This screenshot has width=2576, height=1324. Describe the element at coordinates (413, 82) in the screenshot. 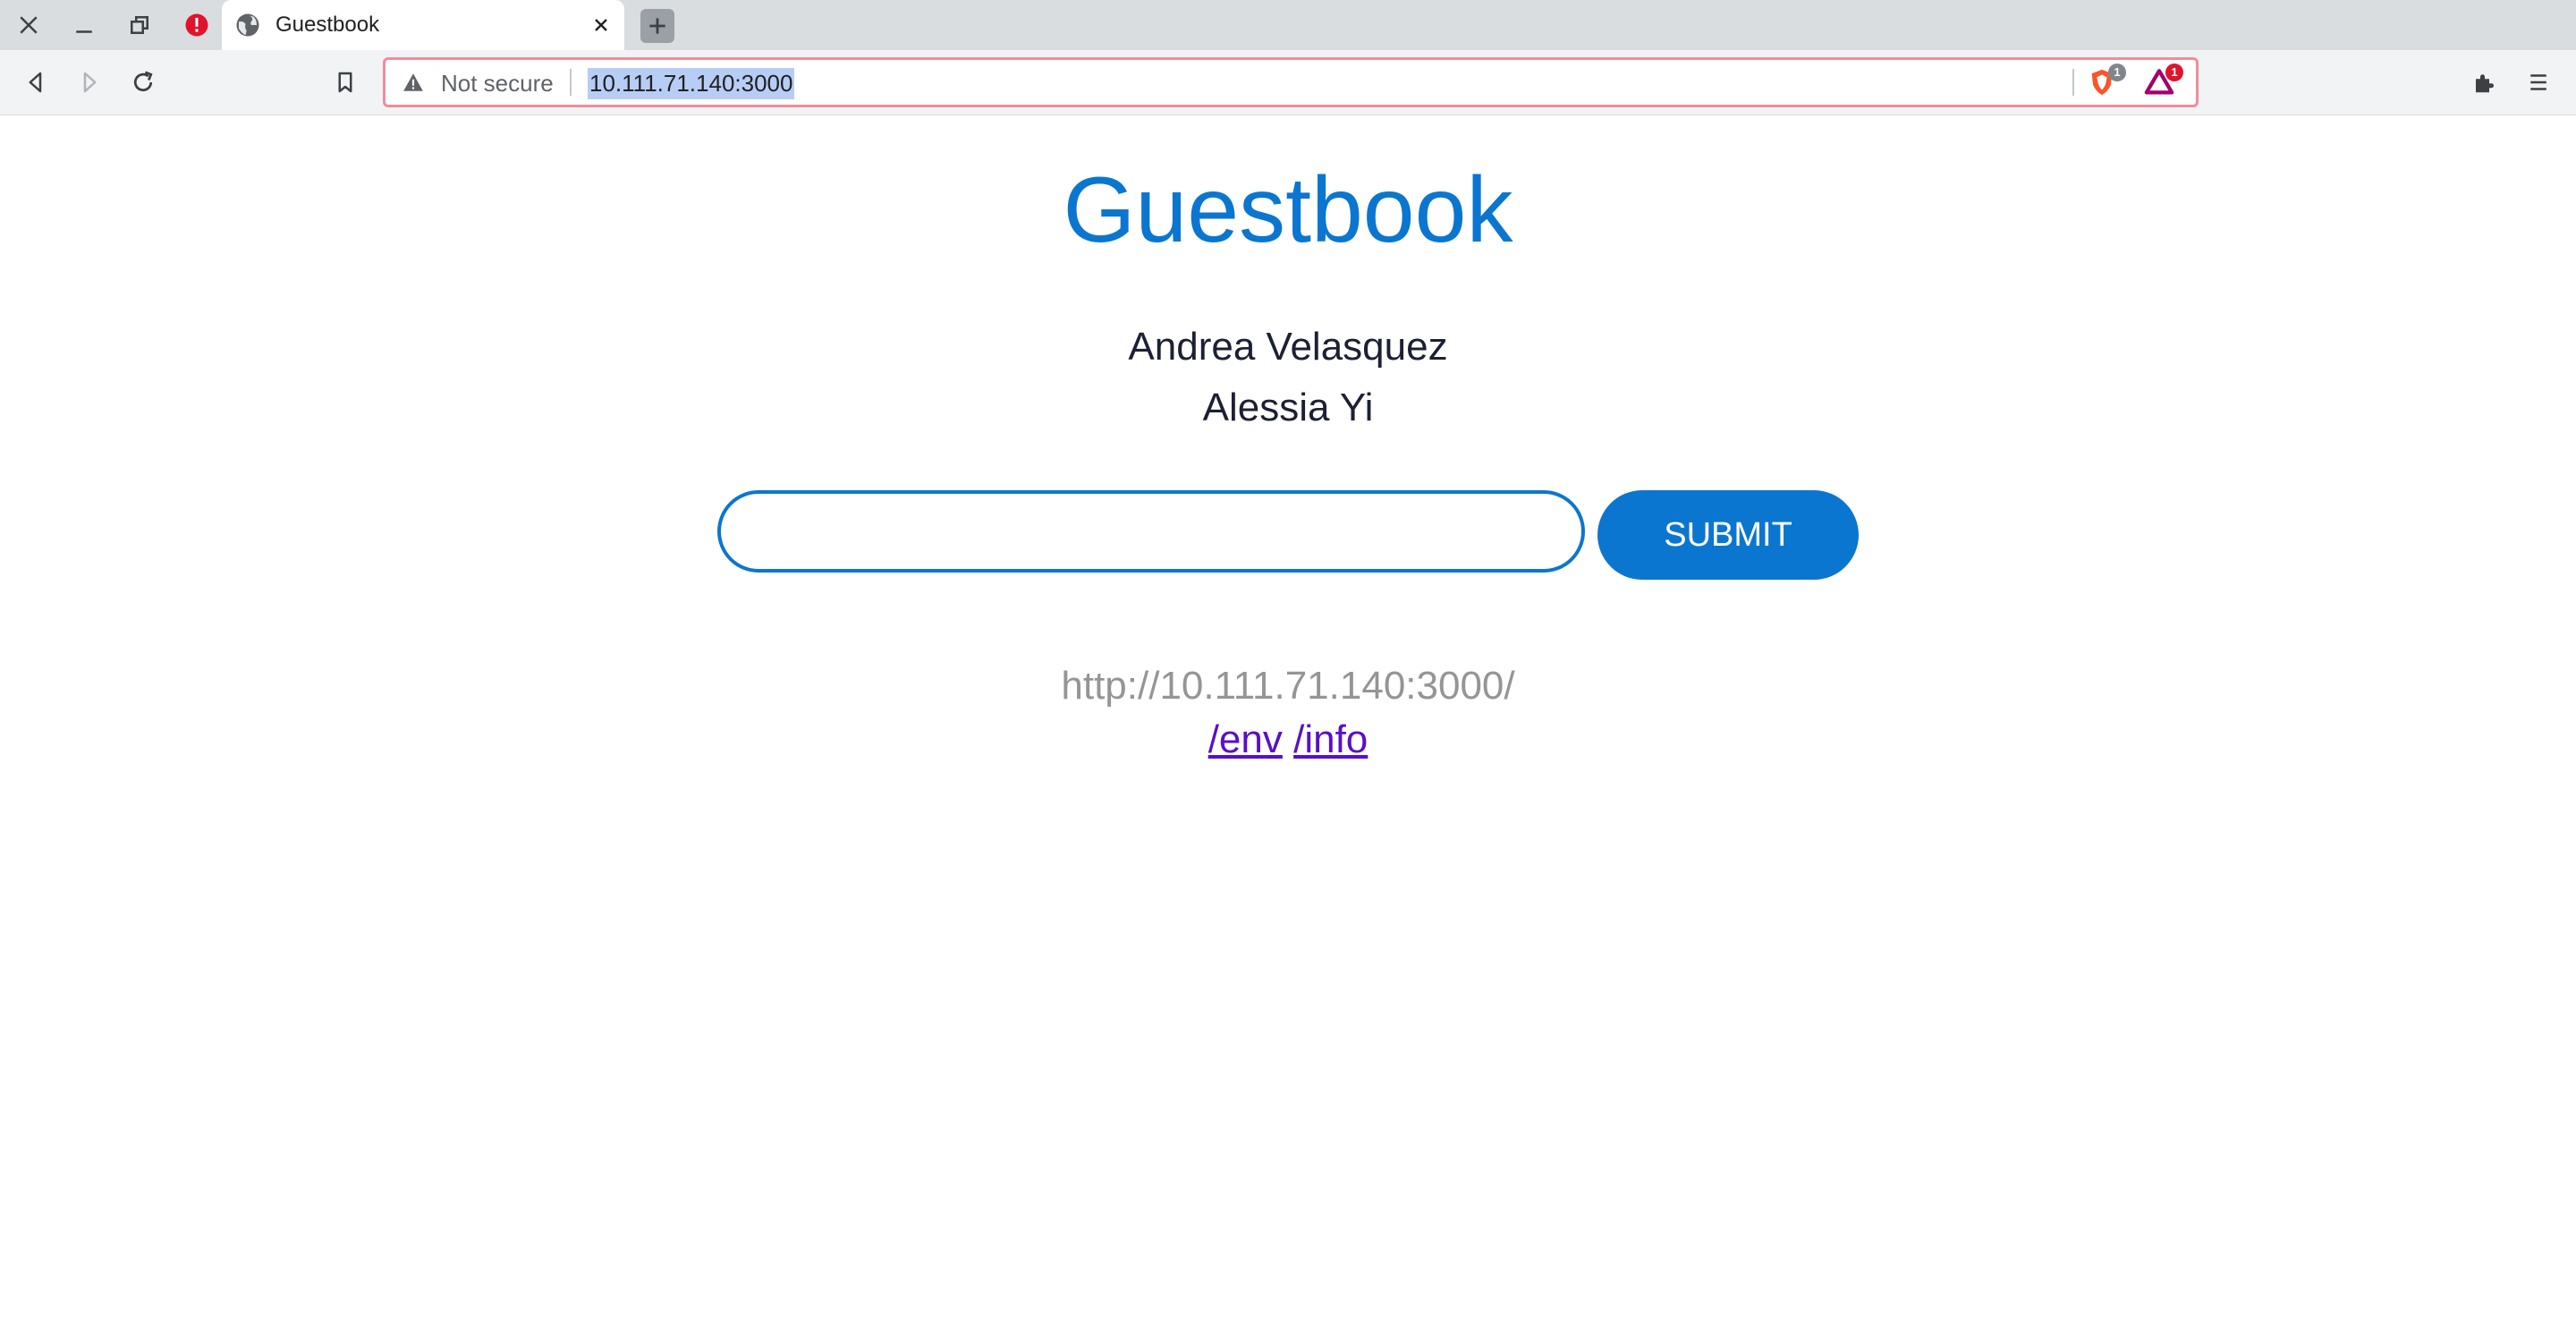

I see `warning-icon` at that location.